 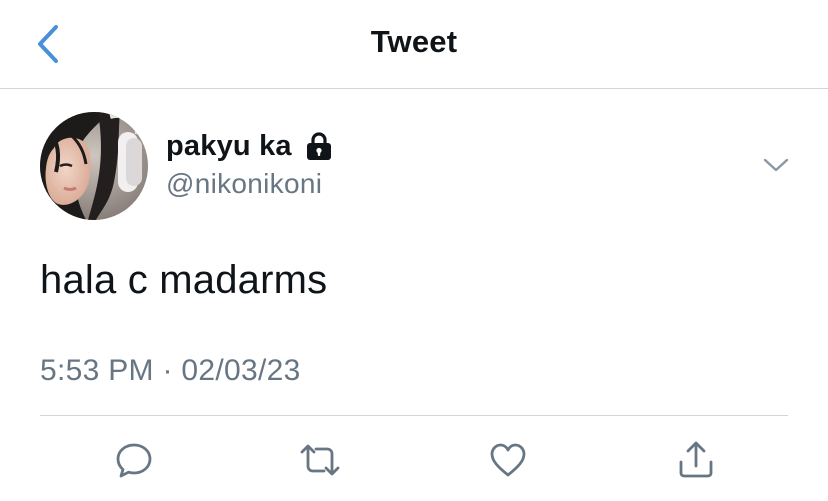 What do you see at coordinates (170, 370) in the screenshot?
I see `tweet-timestamp: 5:53 PM · 02/03/23` at bounding box center [170, 370].